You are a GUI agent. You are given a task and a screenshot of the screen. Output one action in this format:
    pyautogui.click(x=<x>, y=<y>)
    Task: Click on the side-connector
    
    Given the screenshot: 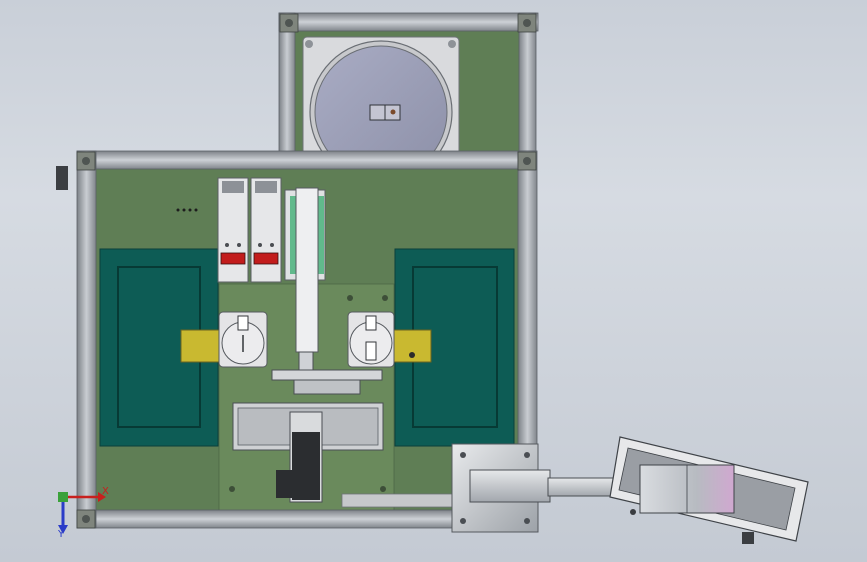 What is the action you would take?
    pyautogui.click(x=62, y=178)
    